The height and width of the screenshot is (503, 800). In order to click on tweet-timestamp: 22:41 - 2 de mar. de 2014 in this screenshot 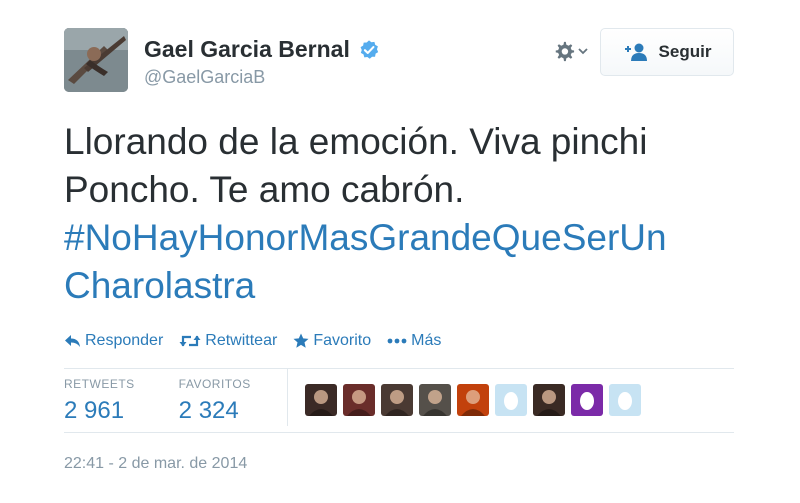, I will do `click(155, 464)`.